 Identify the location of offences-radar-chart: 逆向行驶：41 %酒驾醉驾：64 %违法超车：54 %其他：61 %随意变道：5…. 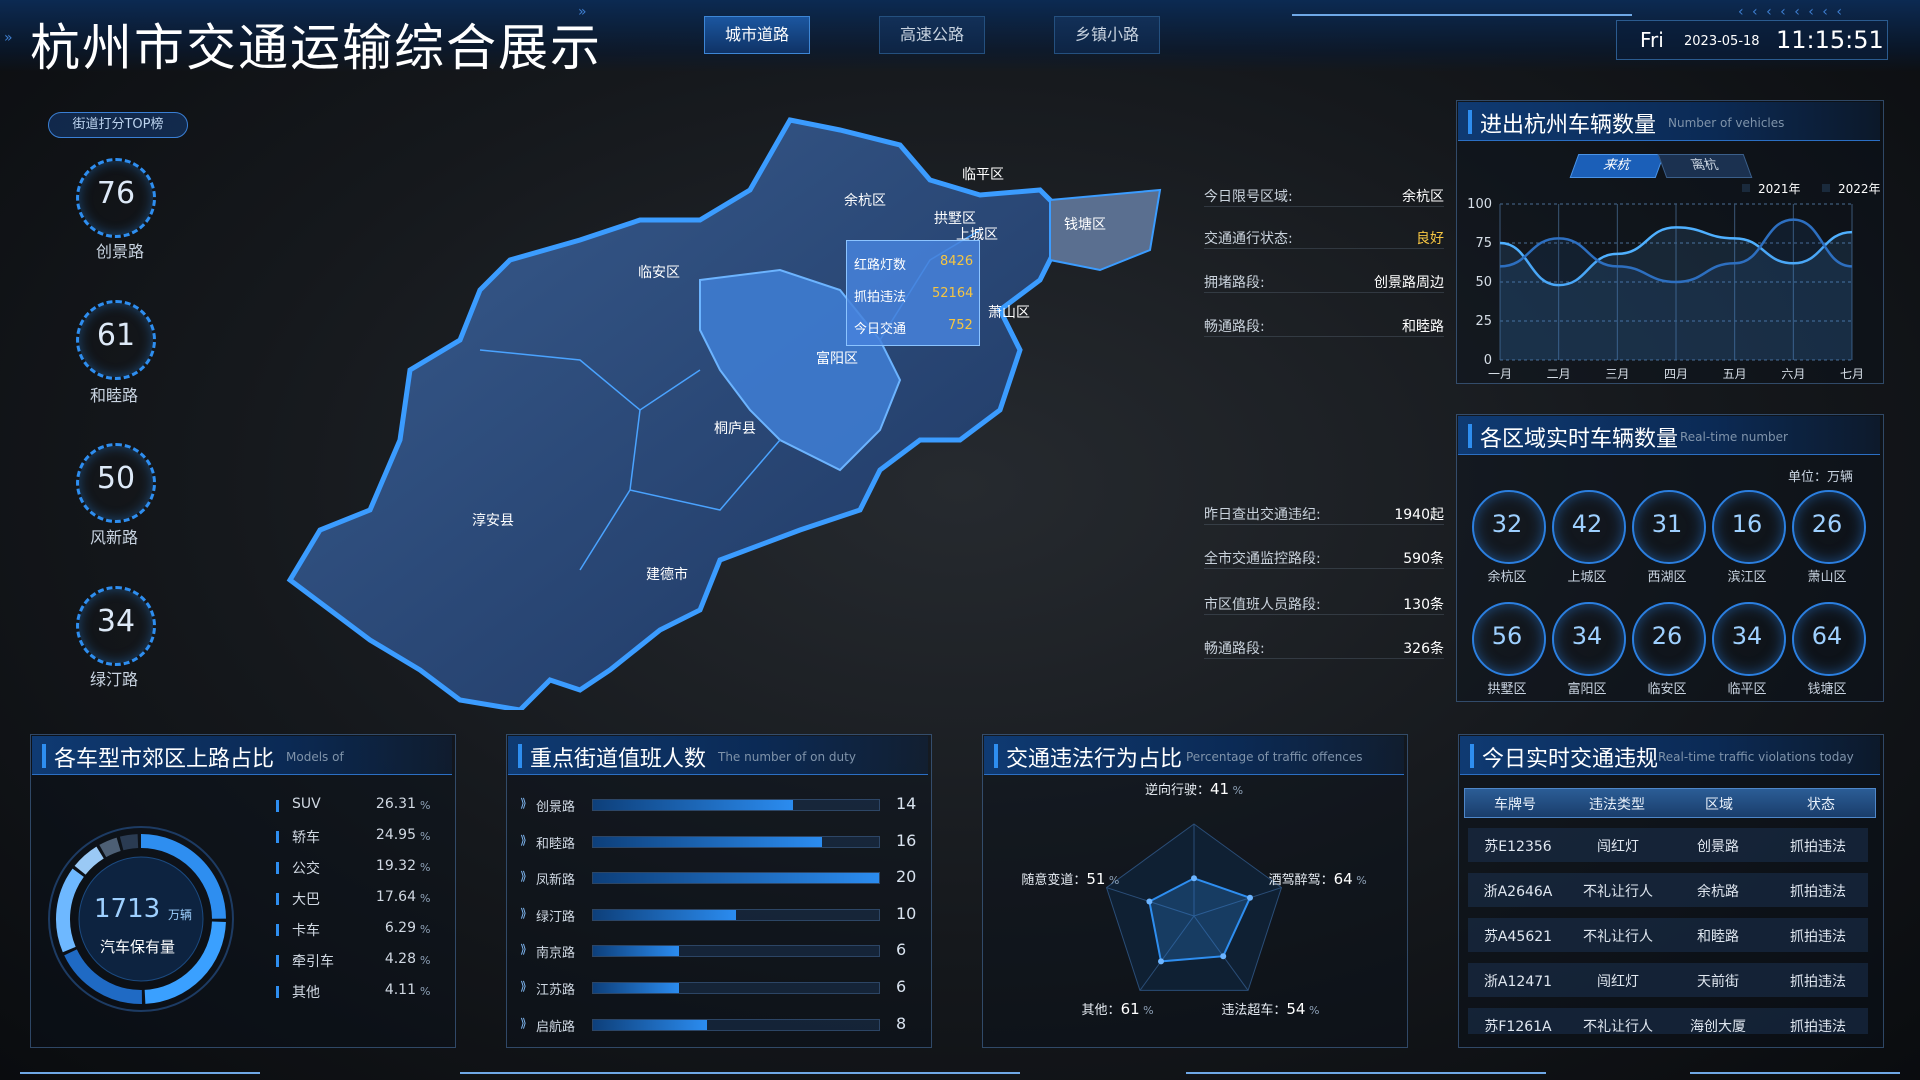
(1194, 910).